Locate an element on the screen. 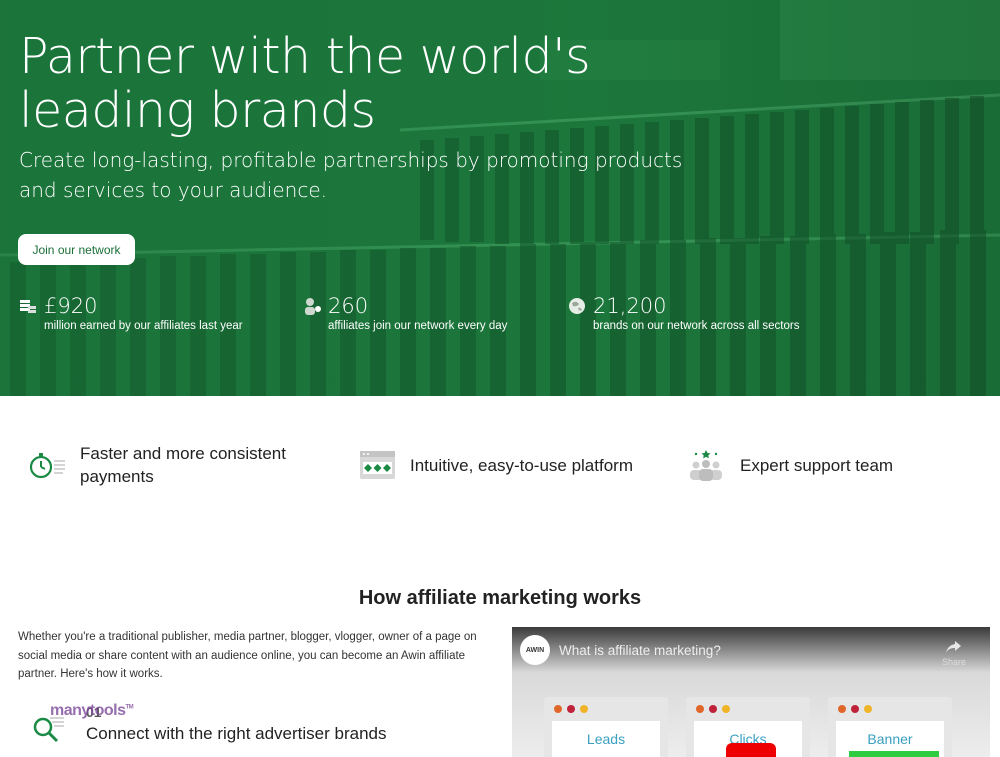 The image size is (1000, 757). play-button is located at coordinates (751, 750).